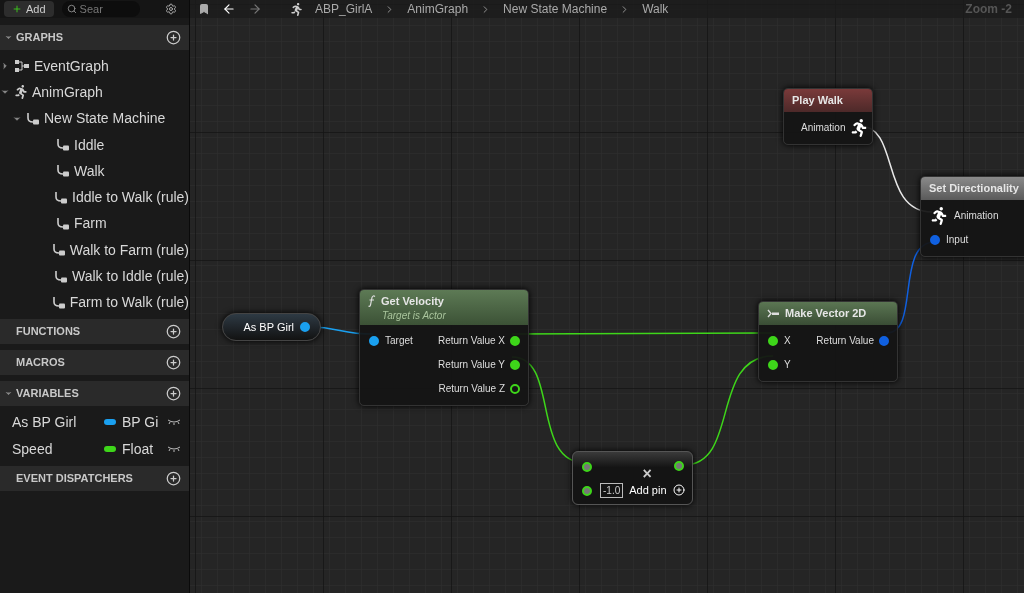 This screenshot has width=1024, height=593. I want to click on plus-icon, so click(17, 9).